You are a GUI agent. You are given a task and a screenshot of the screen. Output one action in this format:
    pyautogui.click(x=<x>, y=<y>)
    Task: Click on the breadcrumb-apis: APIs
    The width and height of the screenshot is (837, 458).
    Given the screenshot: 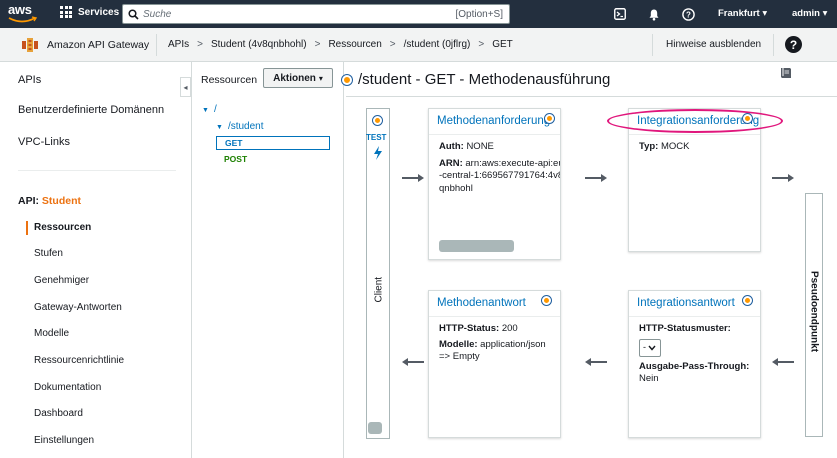 What is the action you would take?
    pyautogui.click(x=178, y=44)
    